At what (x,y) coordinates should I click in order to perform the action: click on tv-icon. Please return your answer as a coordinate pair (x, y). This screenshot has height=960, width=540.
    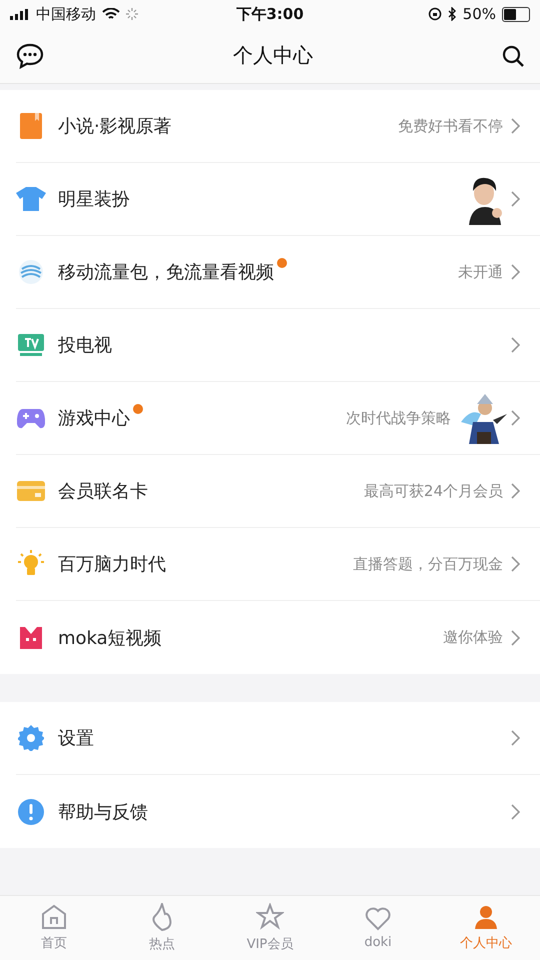
    Looking at the image, I should click on (31, 345).